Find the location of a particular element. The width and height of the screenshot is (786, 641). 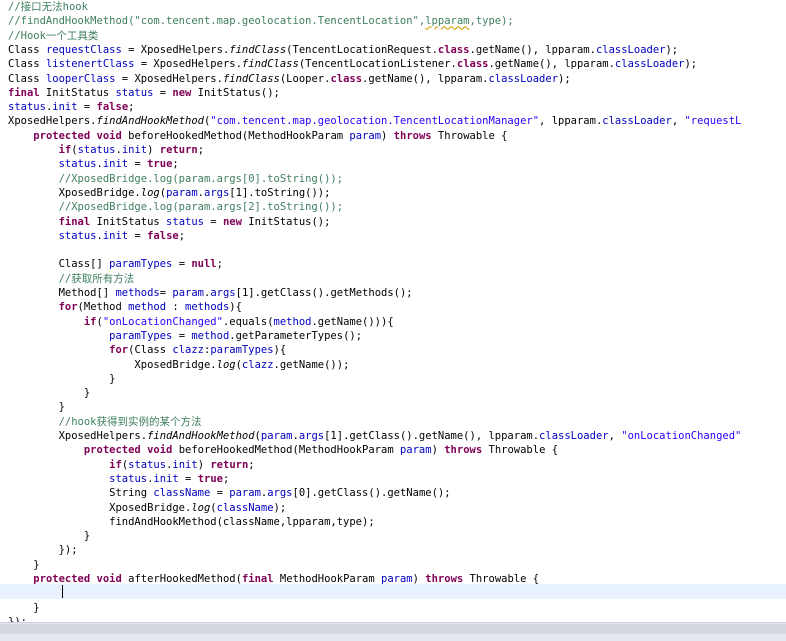

code-token: (Looper. is located at coordinates (305, 78).